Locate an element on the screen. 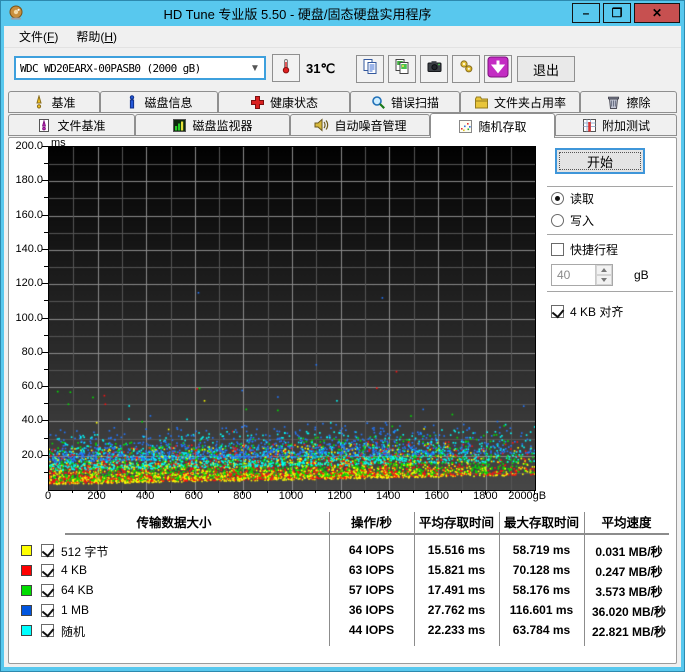  copy-image-button is located at coordinates (402, 69).